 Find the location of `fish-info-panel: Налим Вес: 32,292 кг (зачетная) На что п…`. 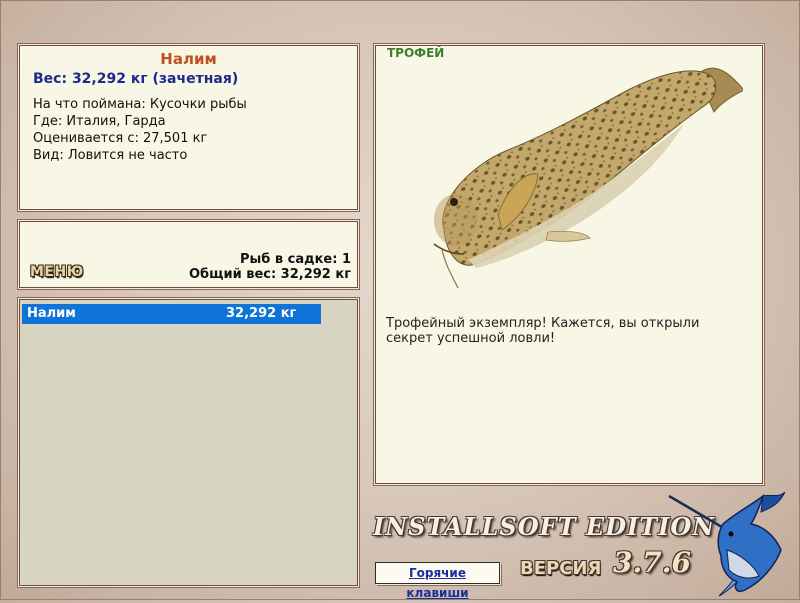

fish-info-panel: Налим Вес: 32,292 кг (зачетная) На что п… is located at coordinates (188, 127).